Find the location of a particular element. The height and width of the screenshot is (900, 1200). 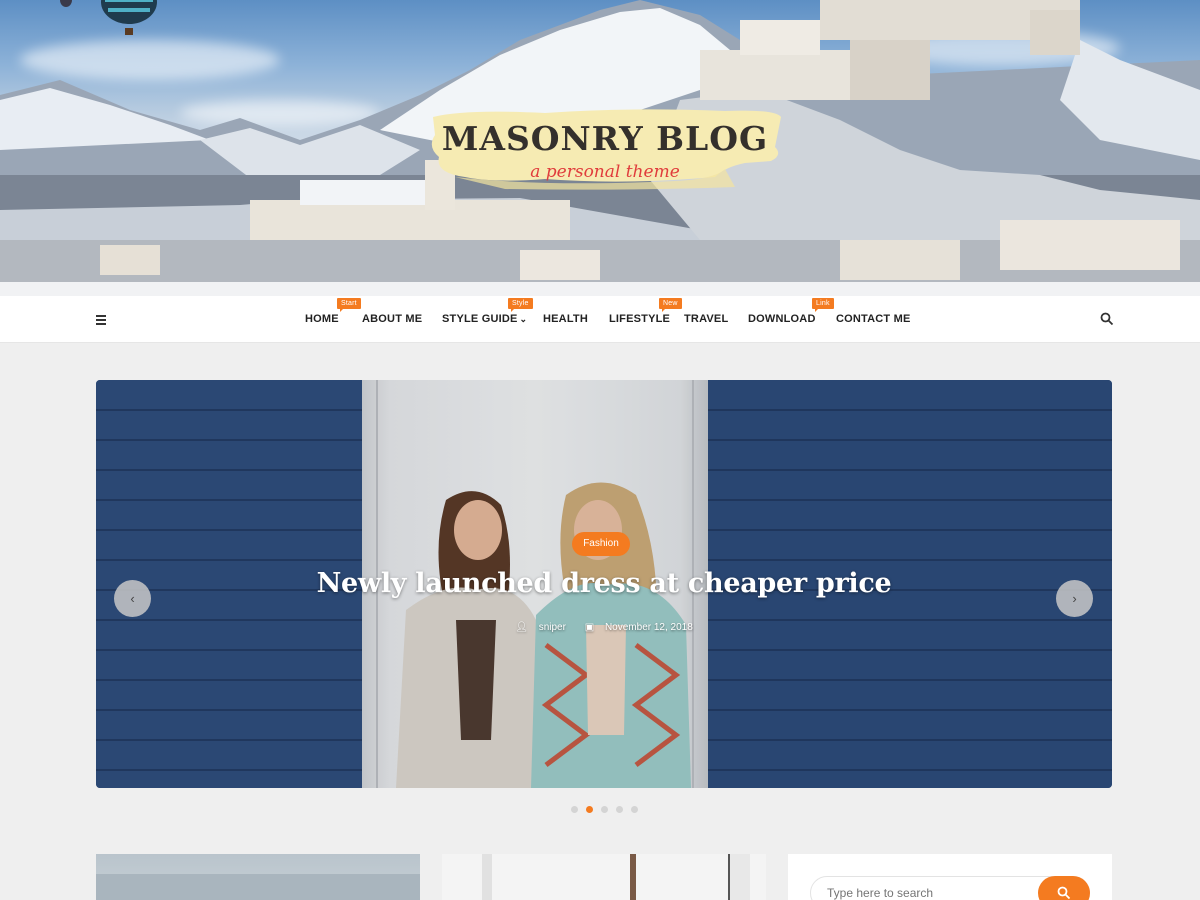

slider-next-button: › is located at coordinates (1074, 598).